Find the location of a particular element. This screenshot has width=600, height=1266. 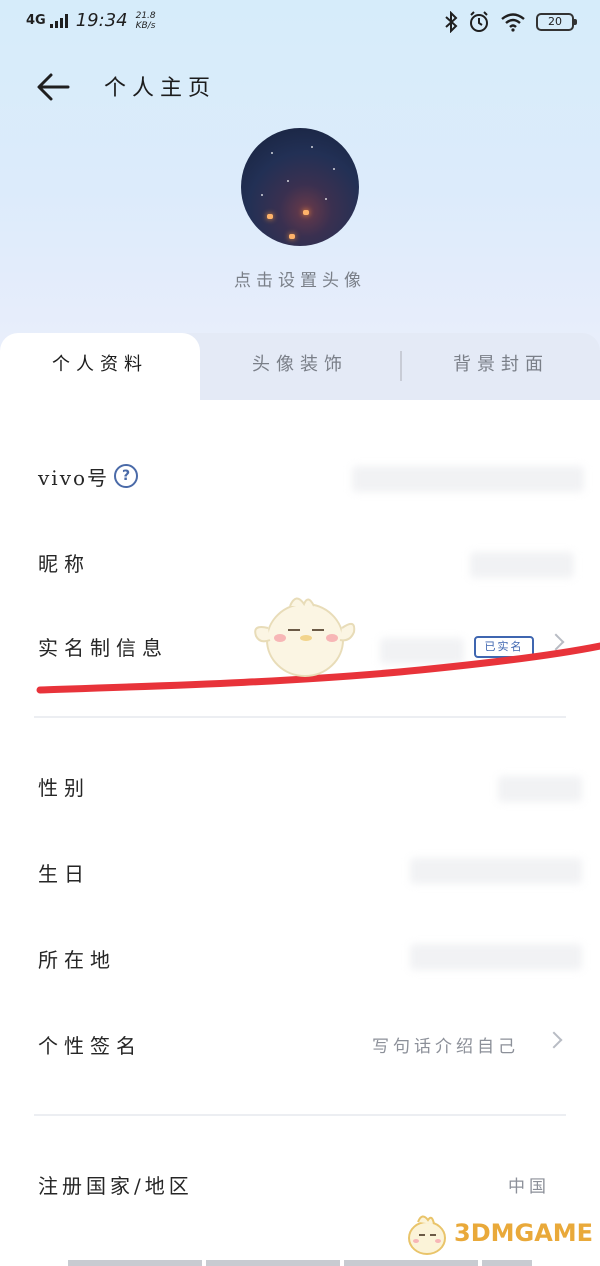

bottom-strip is located at coordinates (300, 1263).